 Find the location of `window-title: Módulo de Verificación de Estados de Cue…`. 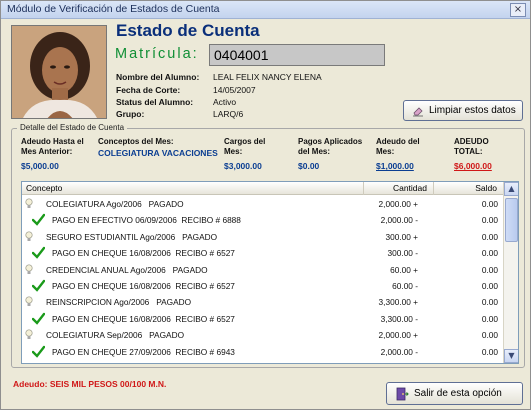

window-title: Módulo de Verificación de Estados de Cue… is located at coordinates (113, 9).